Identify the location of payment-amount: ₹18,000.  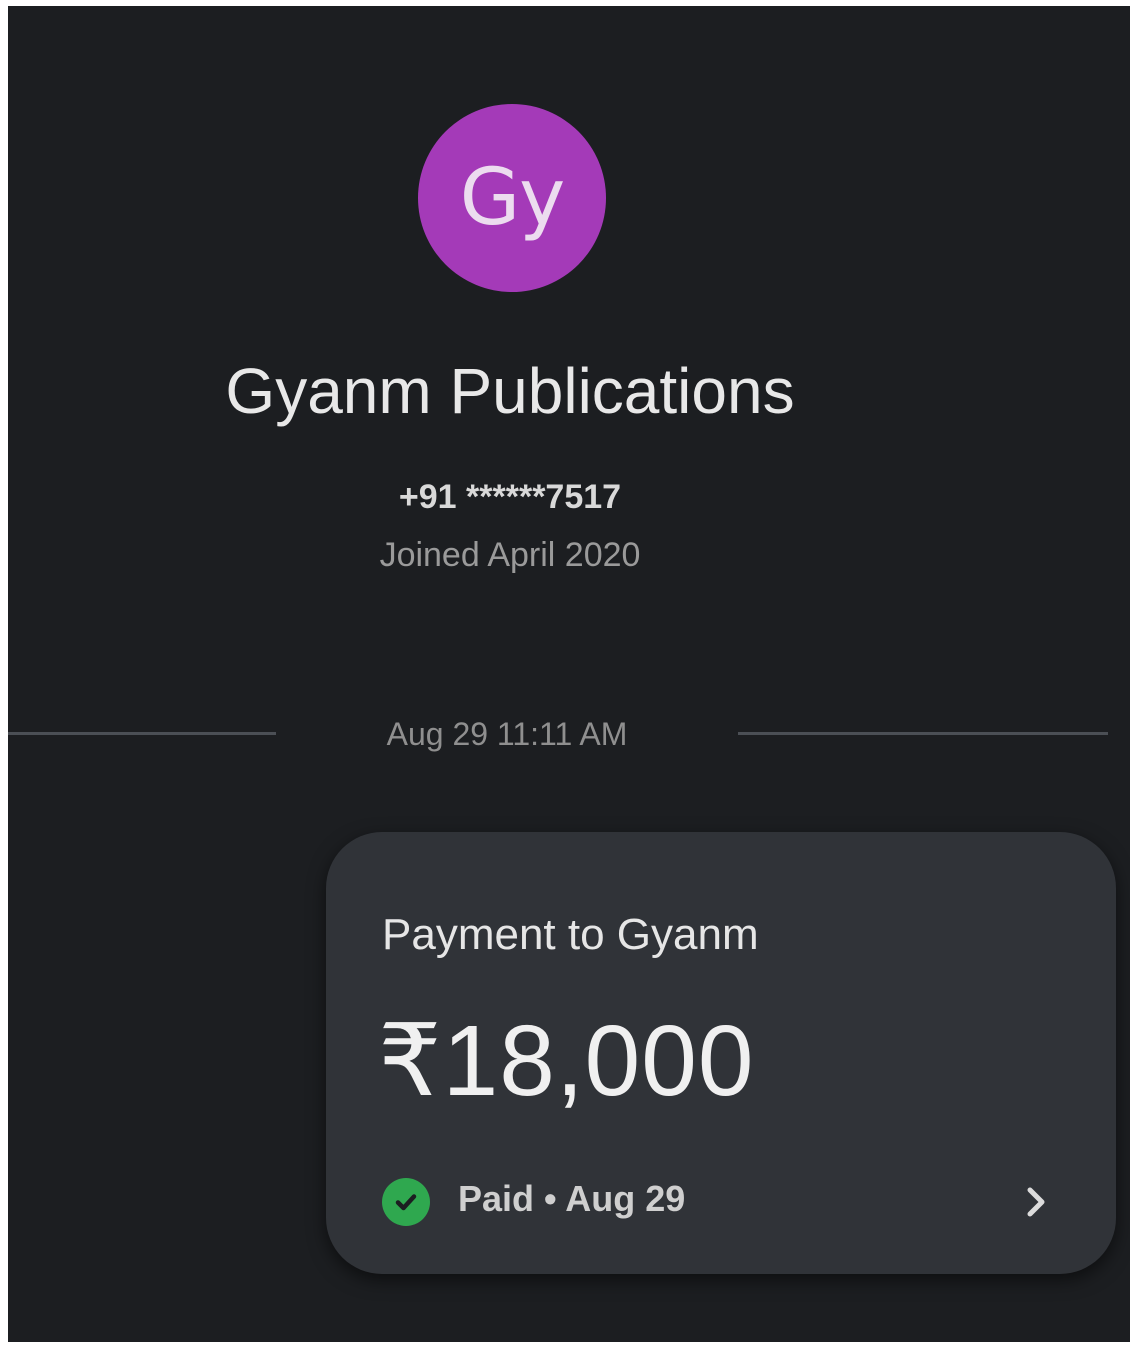
(566, 1061).